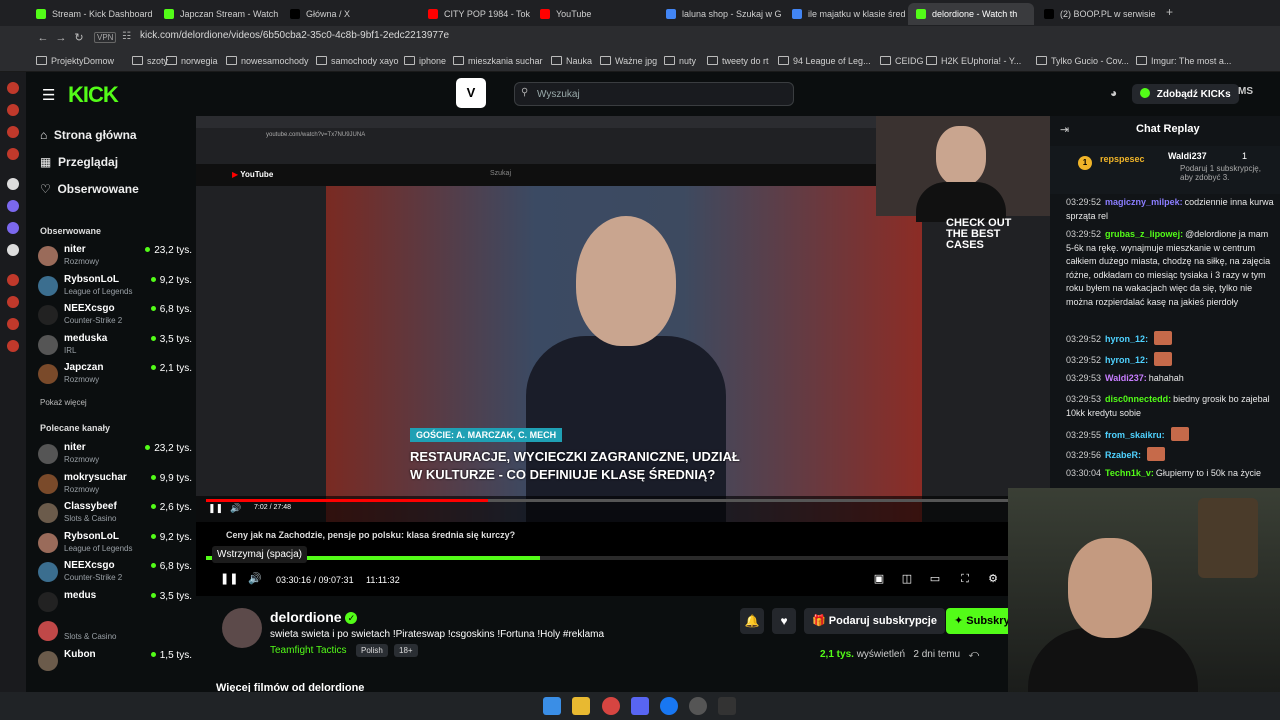 This screenshot has width=1280, height=720. What do you see at coordinates (1138, 399) in the screenshot?
I see `chat-username: disc0nnectedd:` at bounding box center [1138, 399].